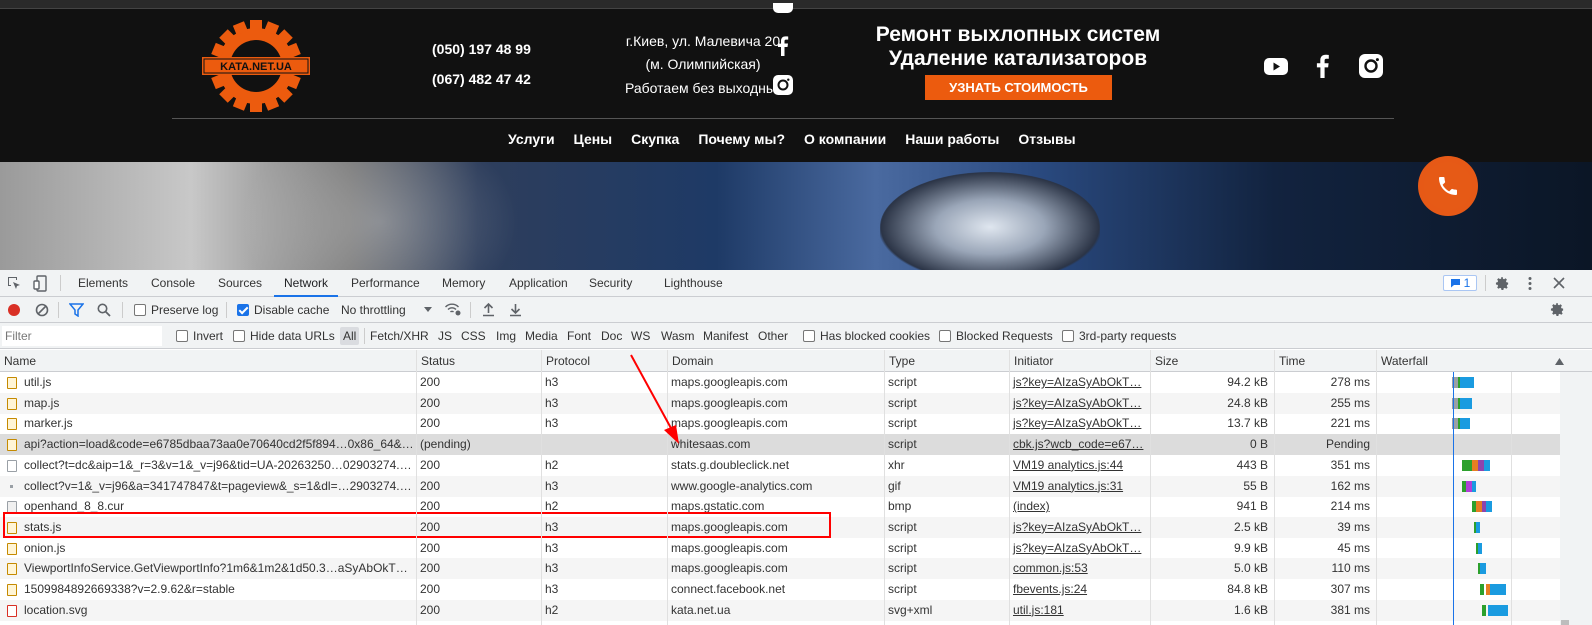  What do you see at coordinates (240, 283) in the screenshot?
I see `tab-sources: Sources` at bounding box center [240, 283].